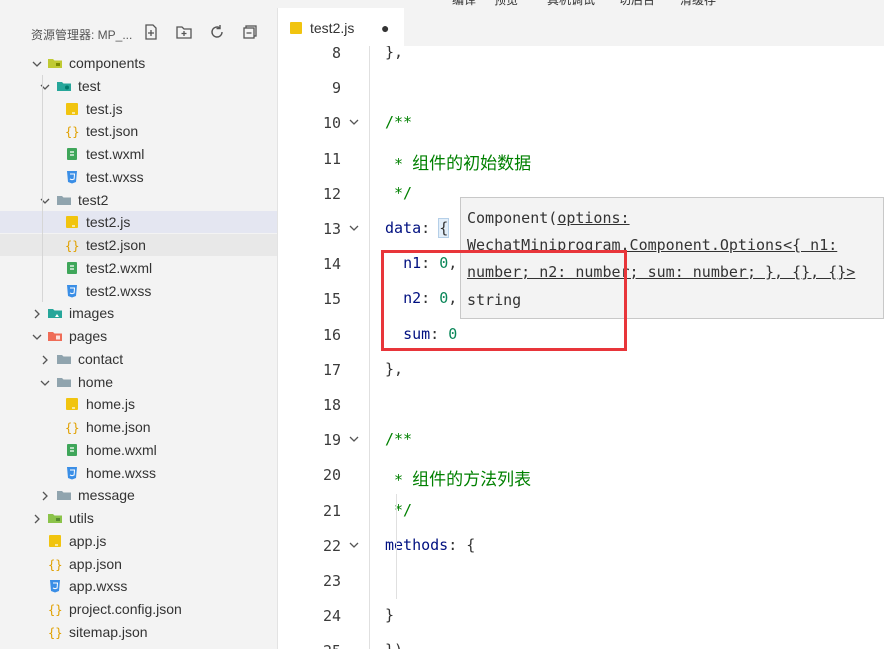 This screenshot has width=884, height=649. What do you see at coordinates (151, 32) in the screenshot?
I see `new-file-icon` at bounding box center [151, 32].